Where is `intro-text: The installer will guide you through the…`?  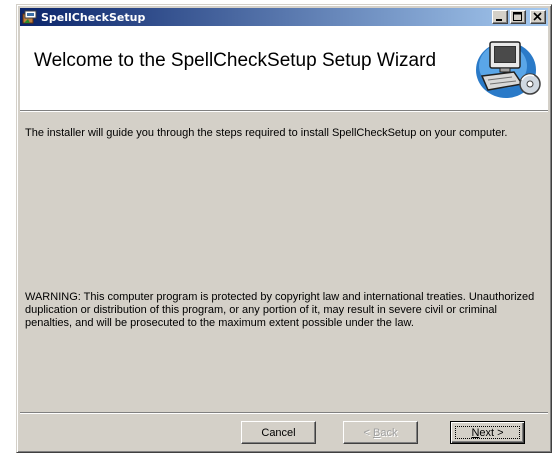
intro-text: The installer will guide you through the… is located at coordinates (266, 133).